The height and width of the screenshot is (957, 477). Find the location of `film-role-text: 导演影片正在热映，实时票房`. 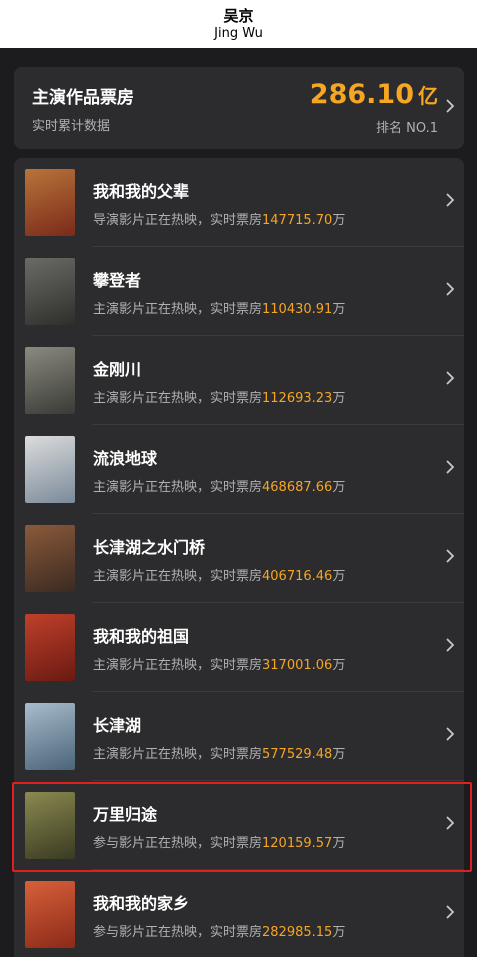

film-role-text: 导演影片正在热映，实时票房 is located at coordinates (178, 220).